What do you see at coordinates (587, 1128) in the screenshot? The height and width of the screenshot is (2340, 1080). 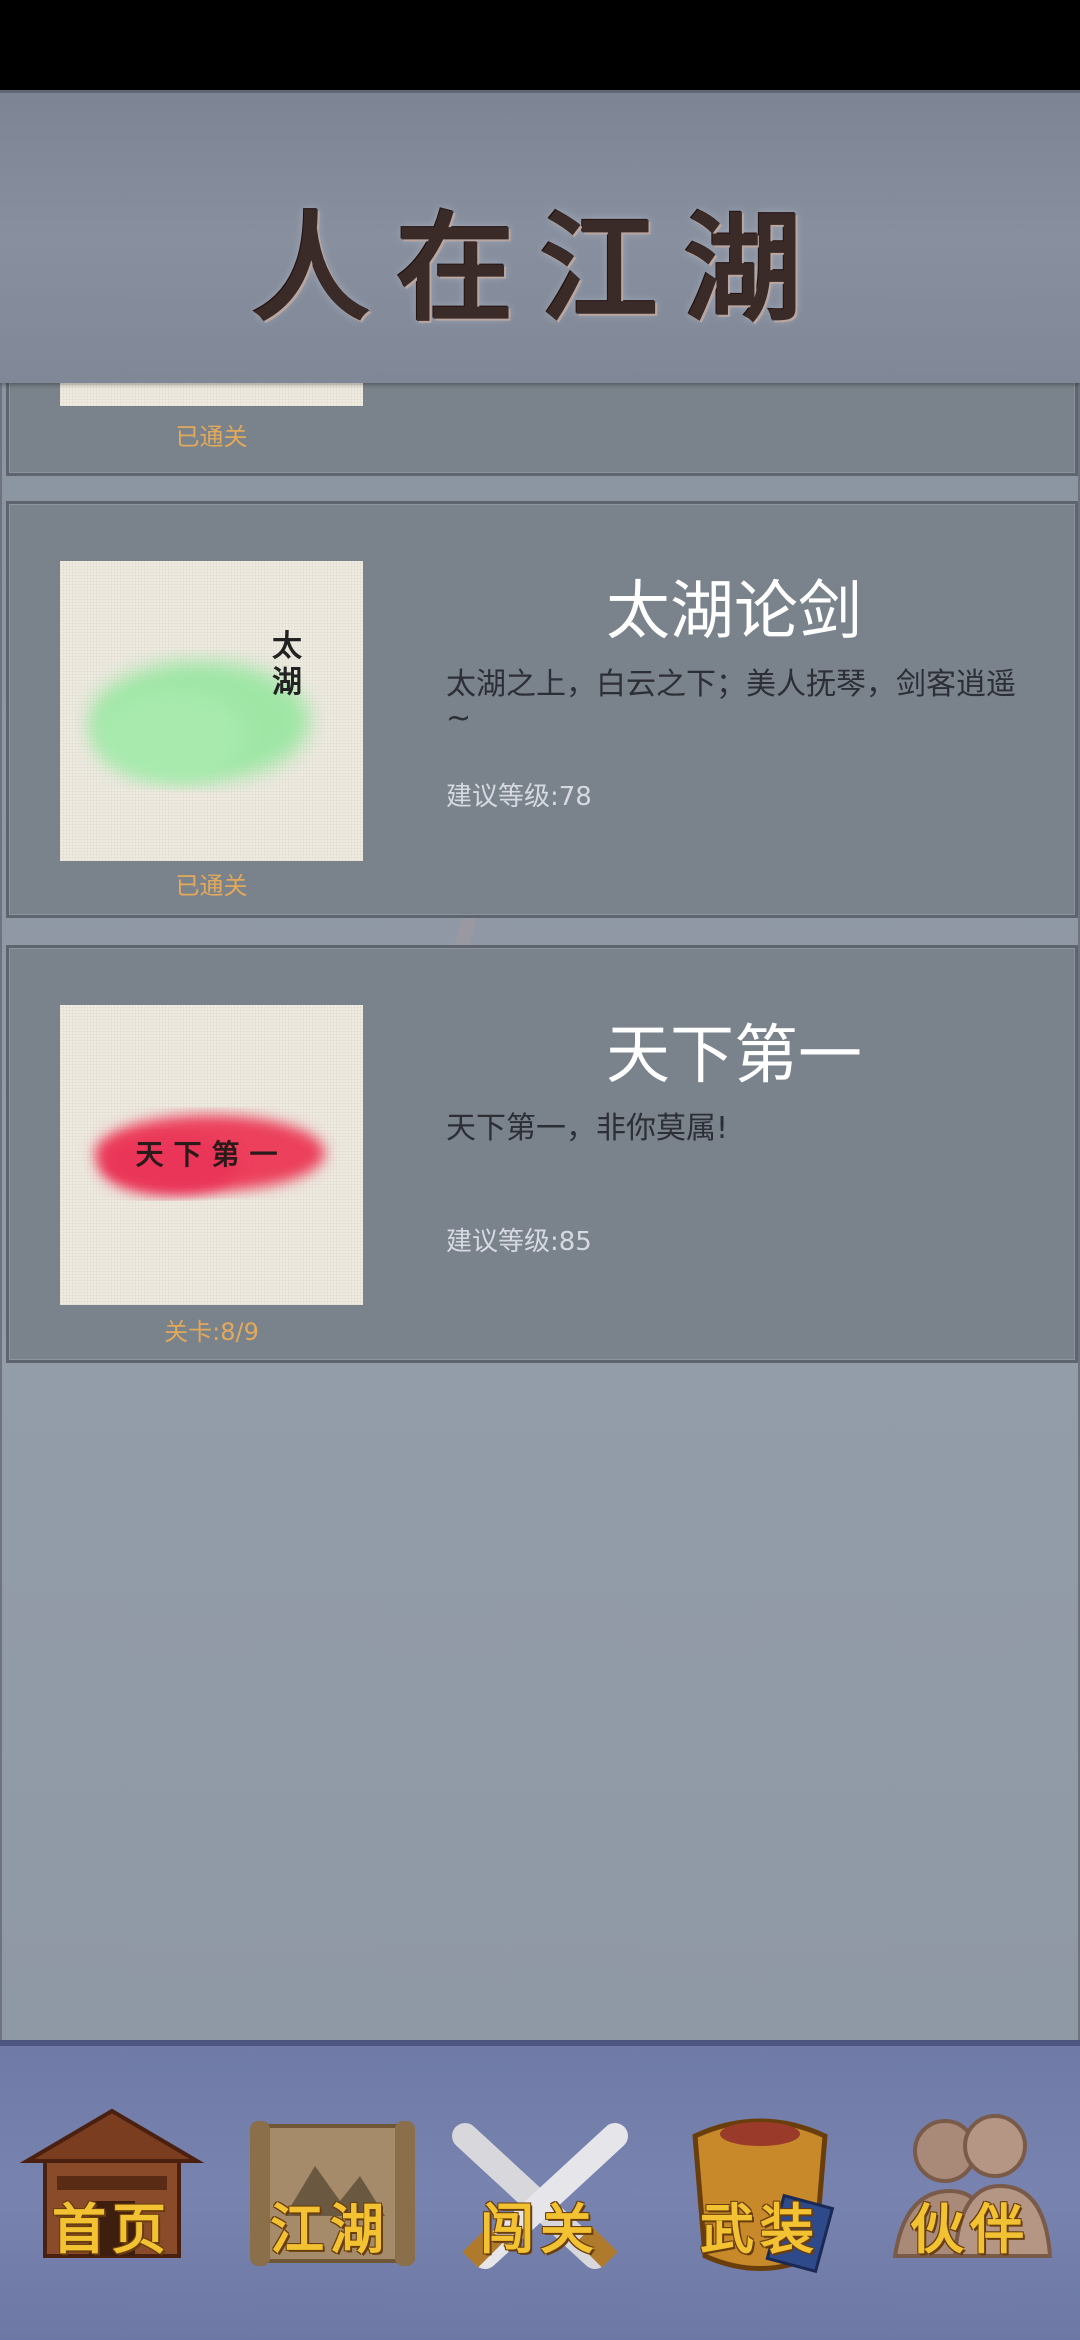 I see `level-description: 天下第一，非你莫属!` at bounding box center [587, 1128].